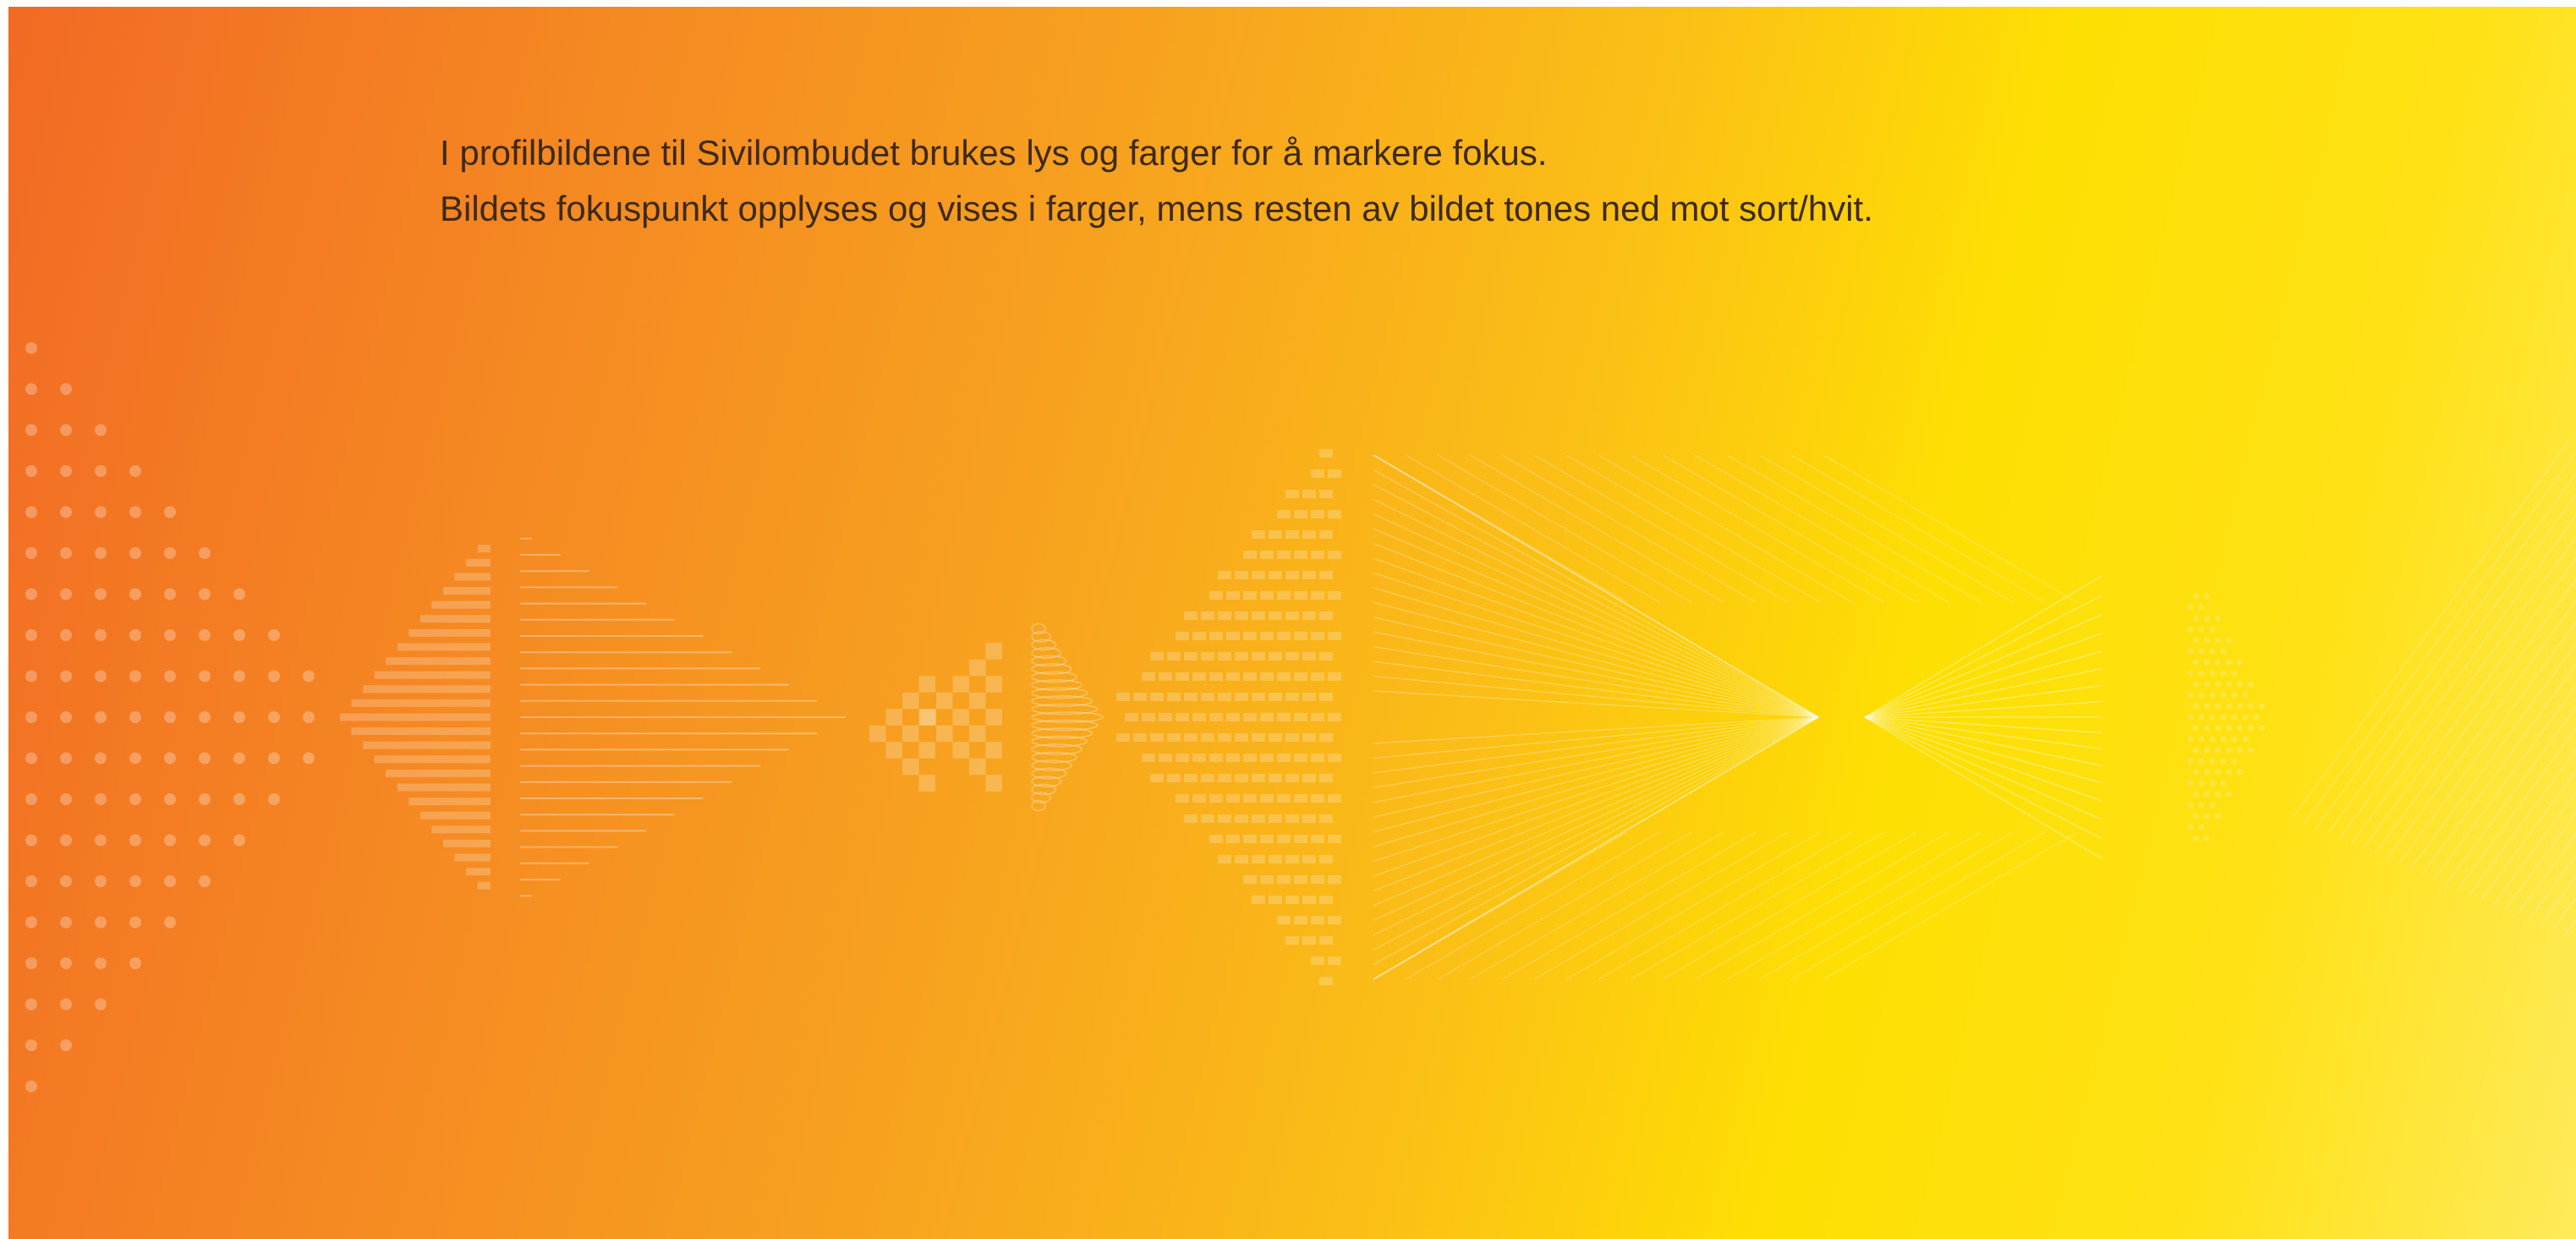  I want to click on ellipse-stack-pattern, so click(1067, 717).